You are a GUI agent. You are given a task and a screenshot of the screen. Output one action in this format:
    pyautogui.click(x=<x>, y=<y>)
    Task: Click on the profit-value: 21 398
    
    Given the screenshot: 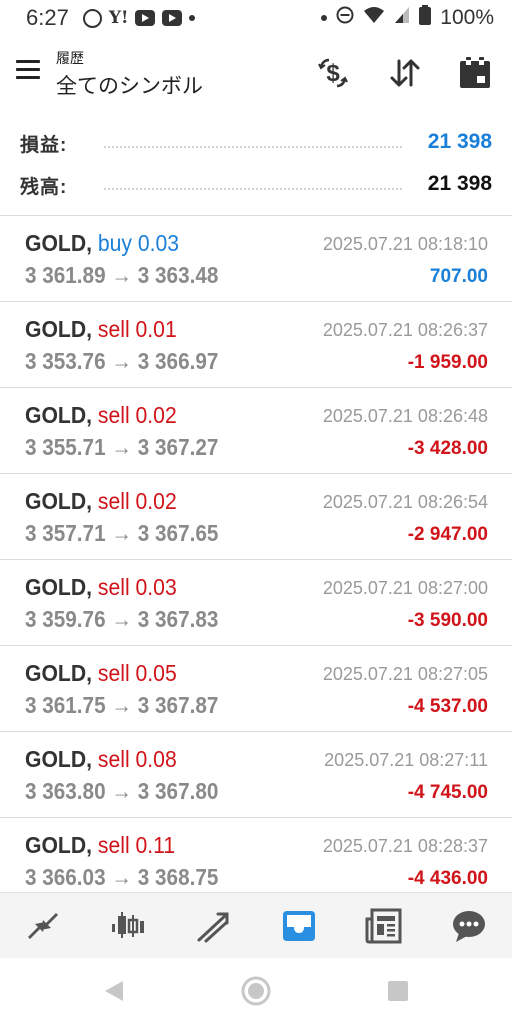 What is the action you would take?
    pyautogui.click(x=459, y=141)
    